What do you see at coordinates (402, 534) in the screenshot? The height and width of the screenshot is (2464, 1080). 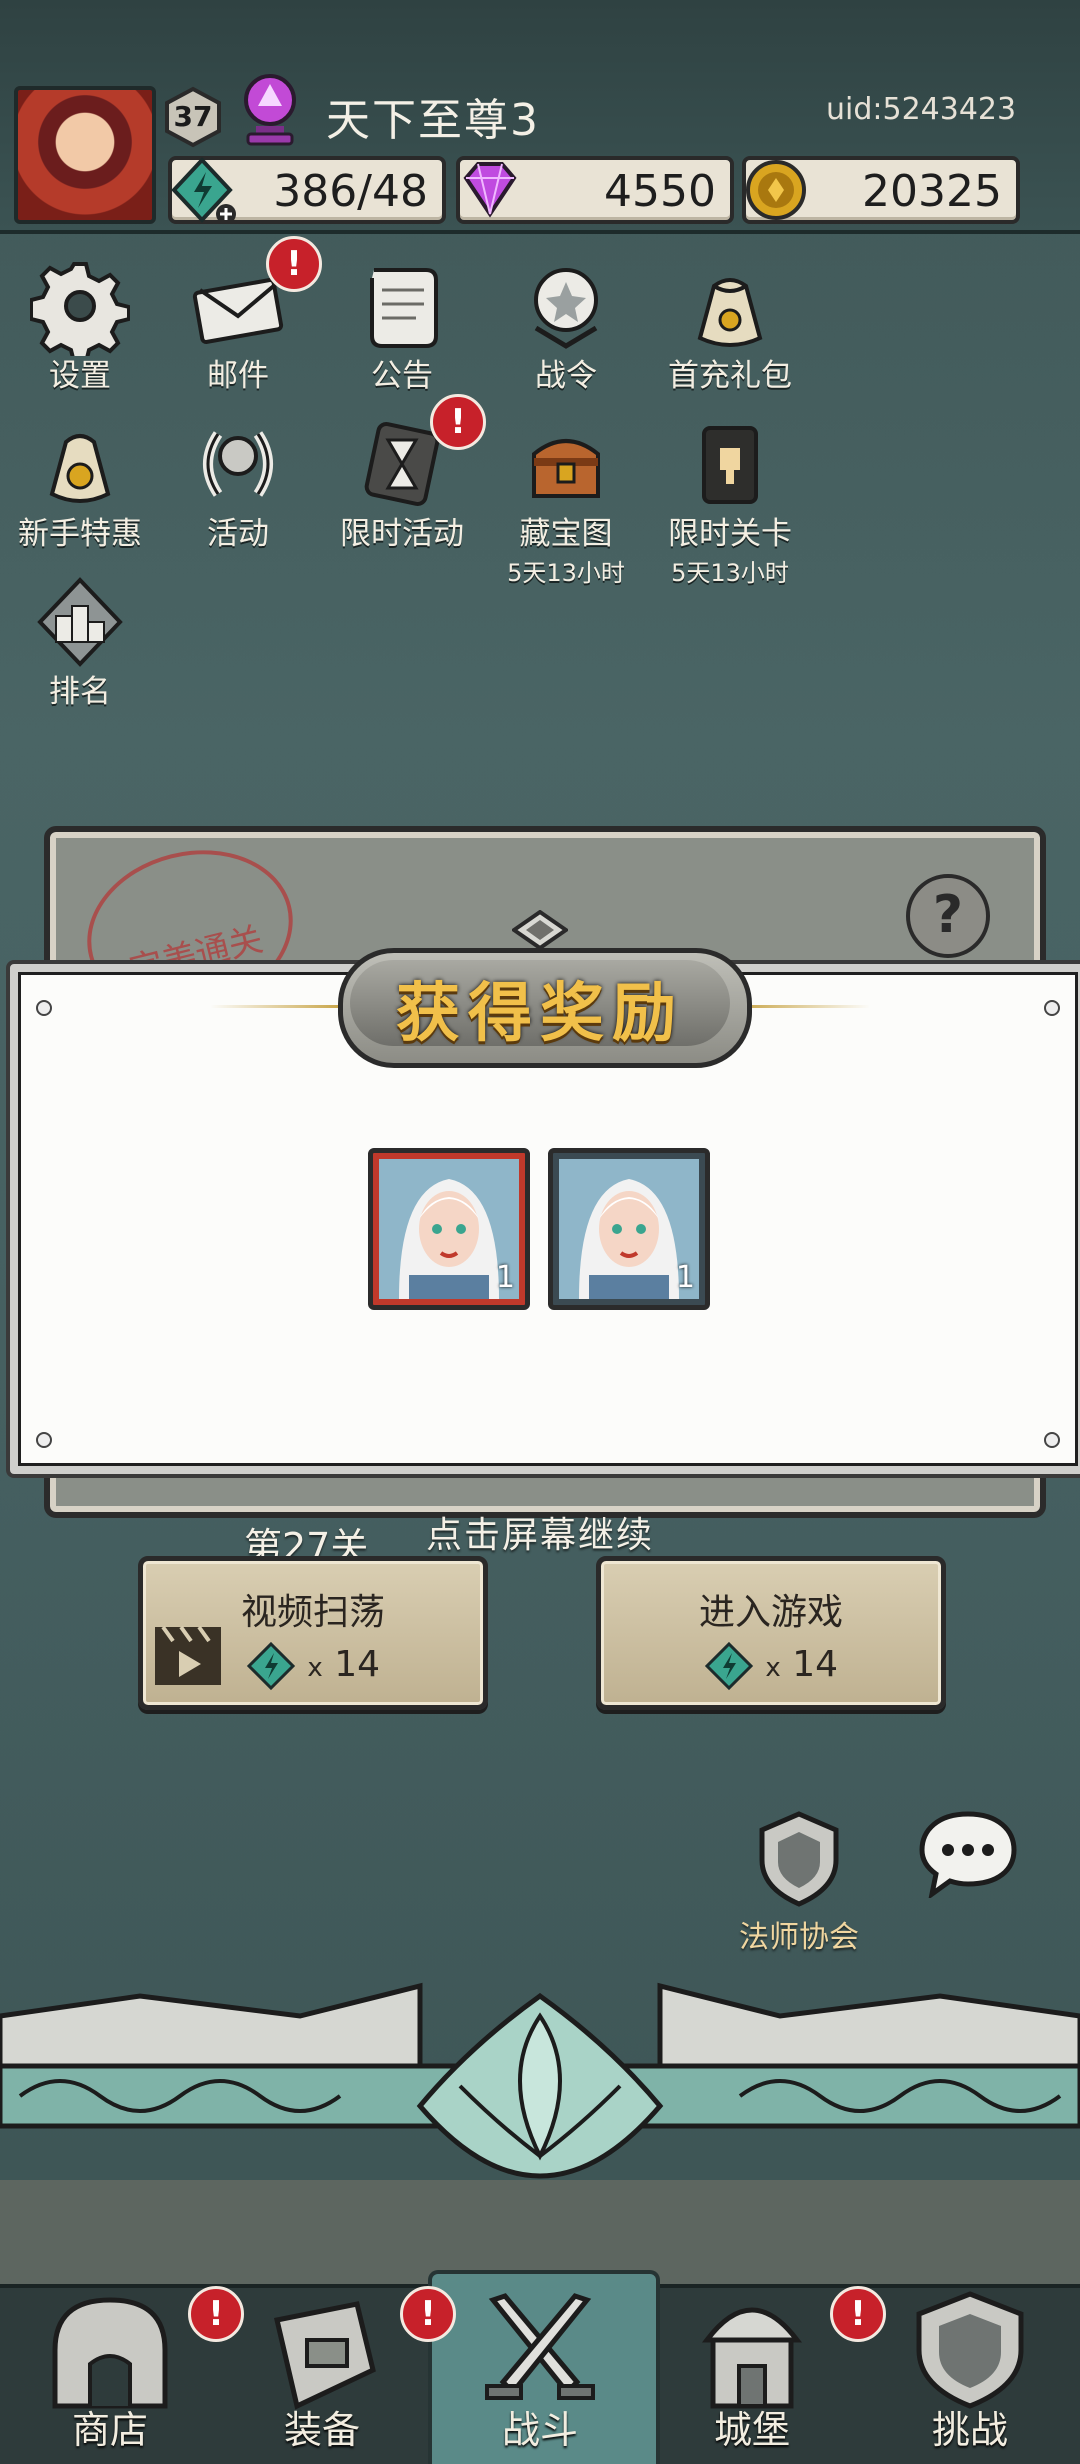 I see `menu-label: 限时活动` at bounding box center [402, 534].